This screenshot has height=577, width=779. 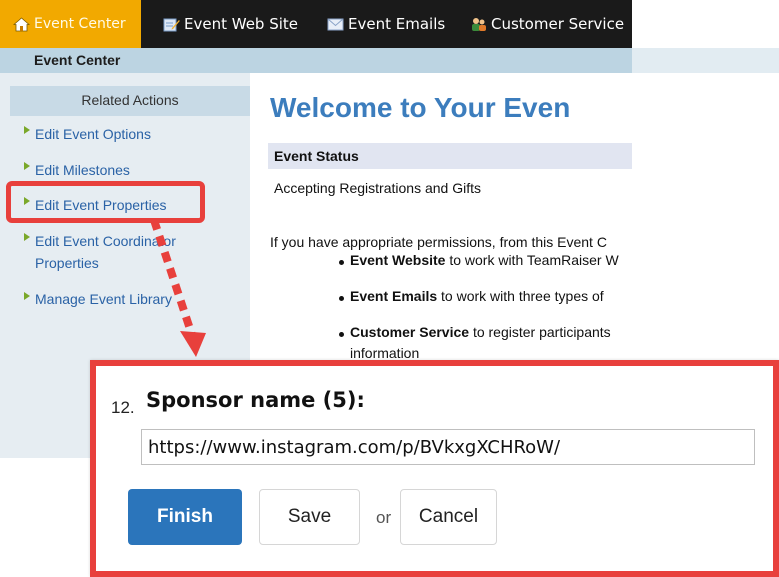 What do you see at coordinates (178, 287) in the screenshot?
I see `callout-arrow-icon` at bounding box center [178, 287].